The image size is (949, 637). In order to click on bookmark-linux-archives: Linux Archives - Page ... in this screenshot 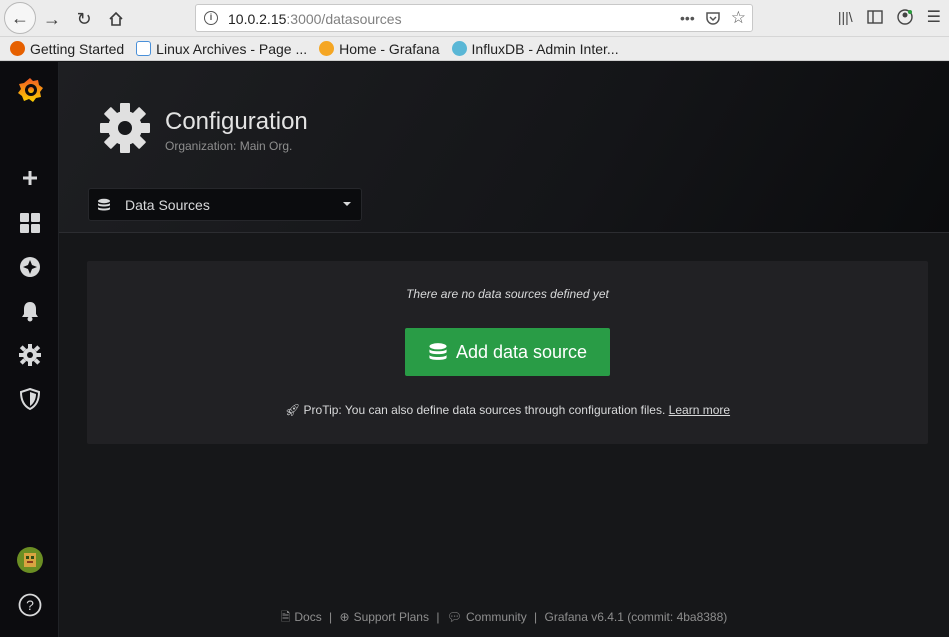, I will do `click(221, 49)`.